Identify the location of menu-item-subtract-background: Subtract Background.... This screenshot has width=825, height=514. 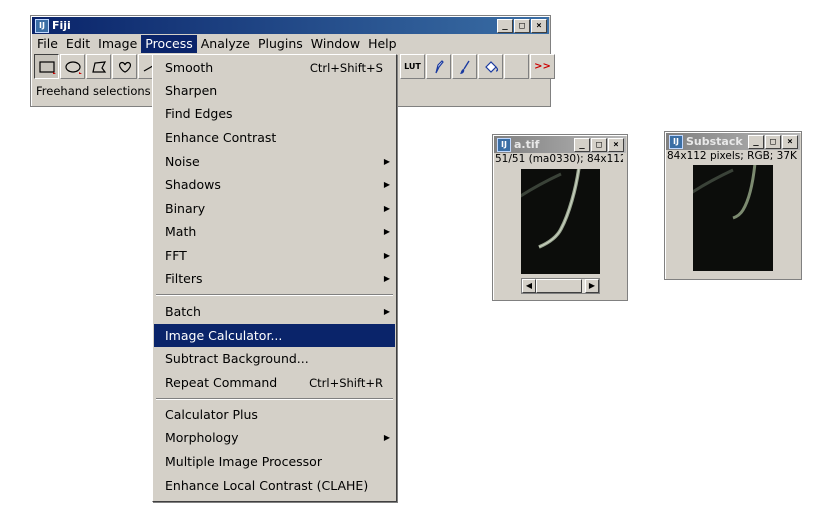
(274, 358).